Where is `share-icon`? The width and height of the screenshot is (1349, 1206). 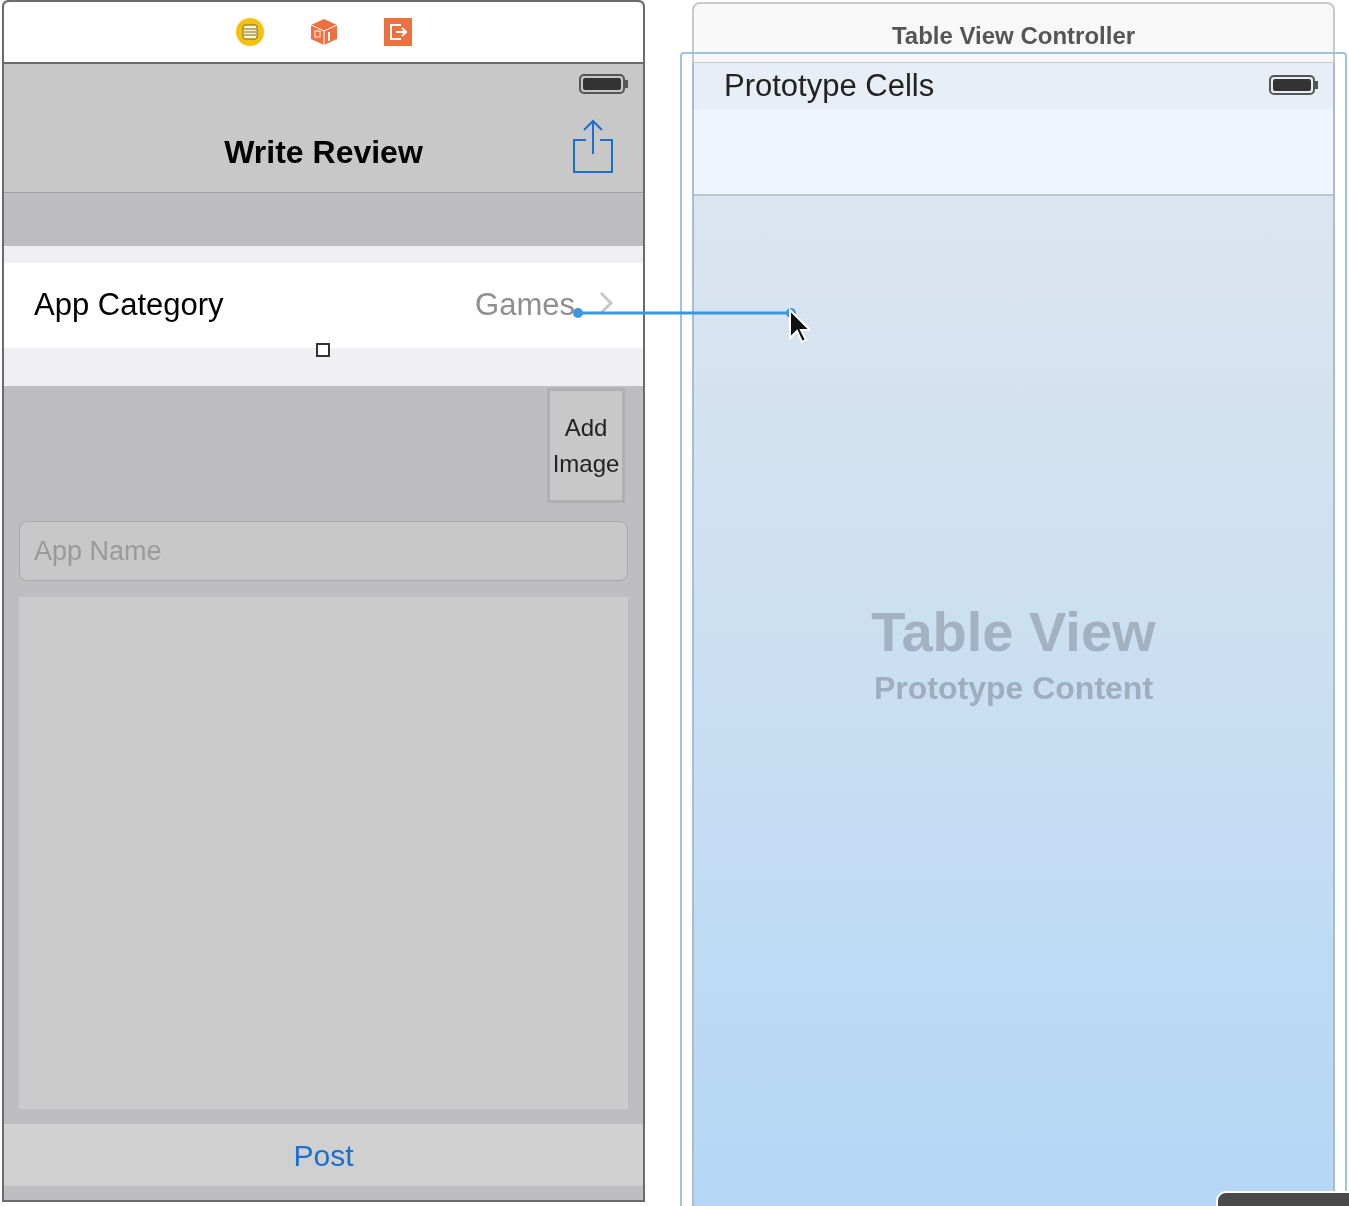 share-icon is located at coordinates (593, 146).